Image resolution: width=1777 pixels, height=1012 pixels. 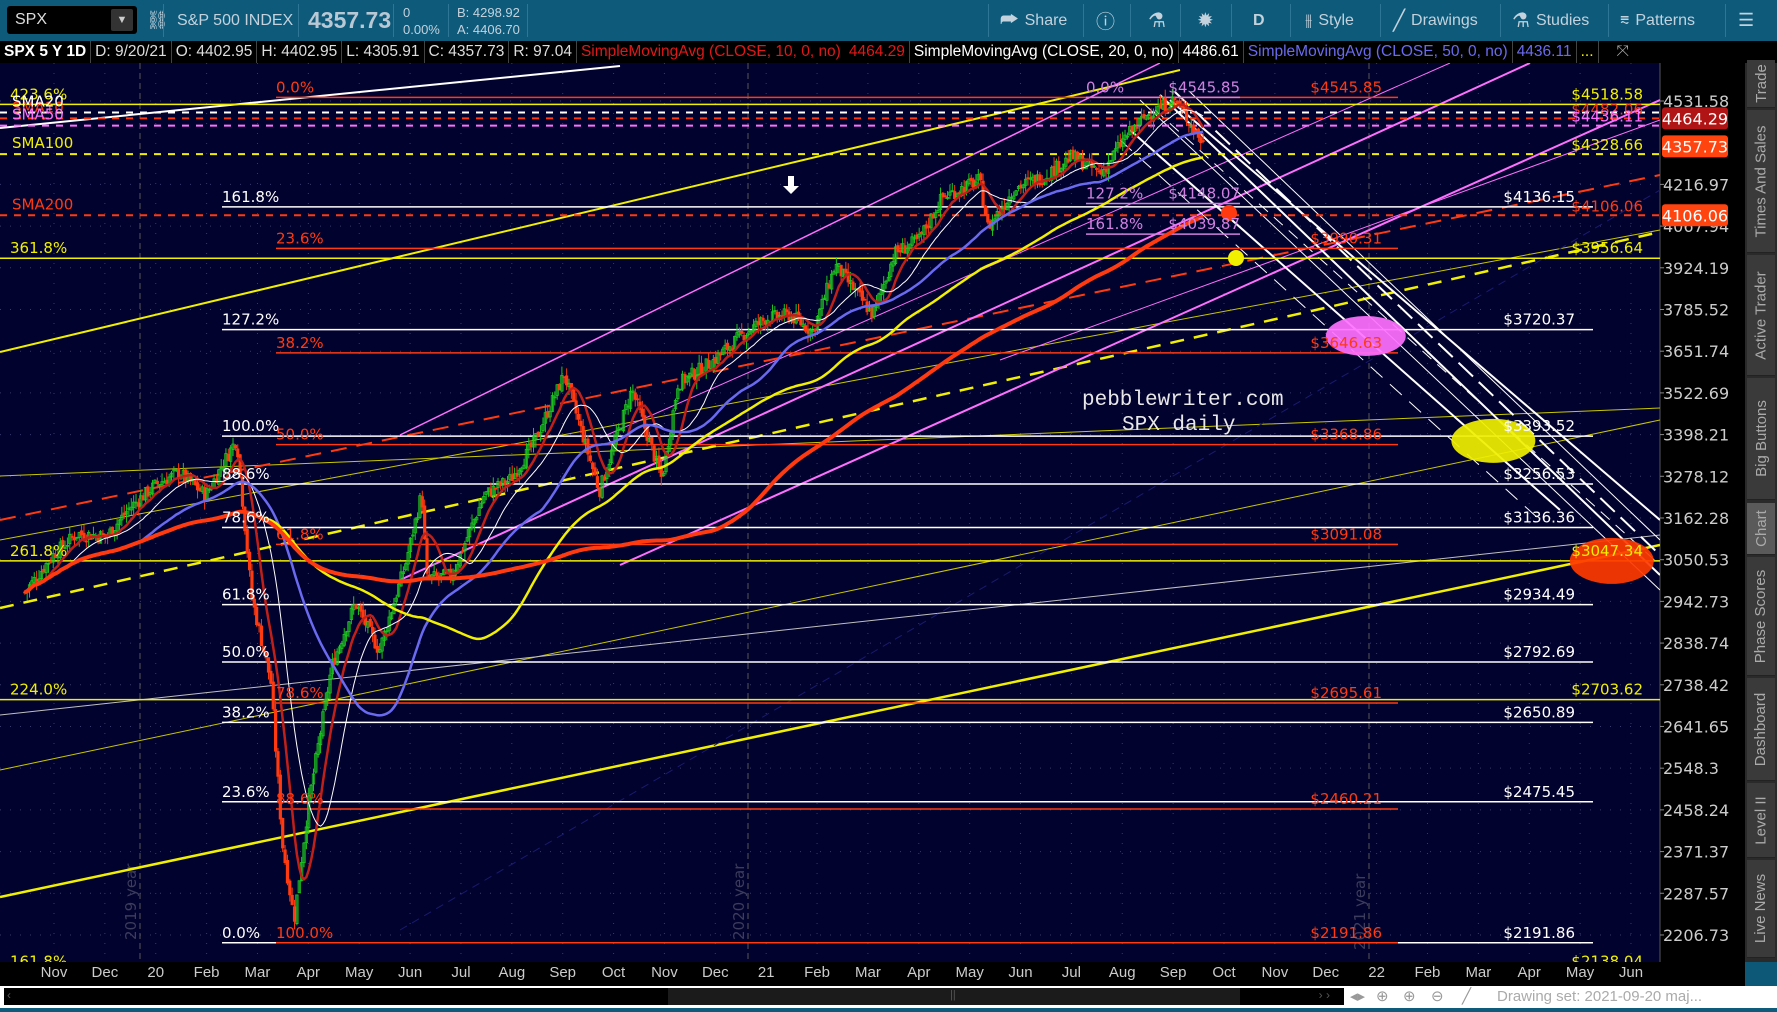 I want to click on chevron-down-icon: ▼, so click(x=122, y=20).